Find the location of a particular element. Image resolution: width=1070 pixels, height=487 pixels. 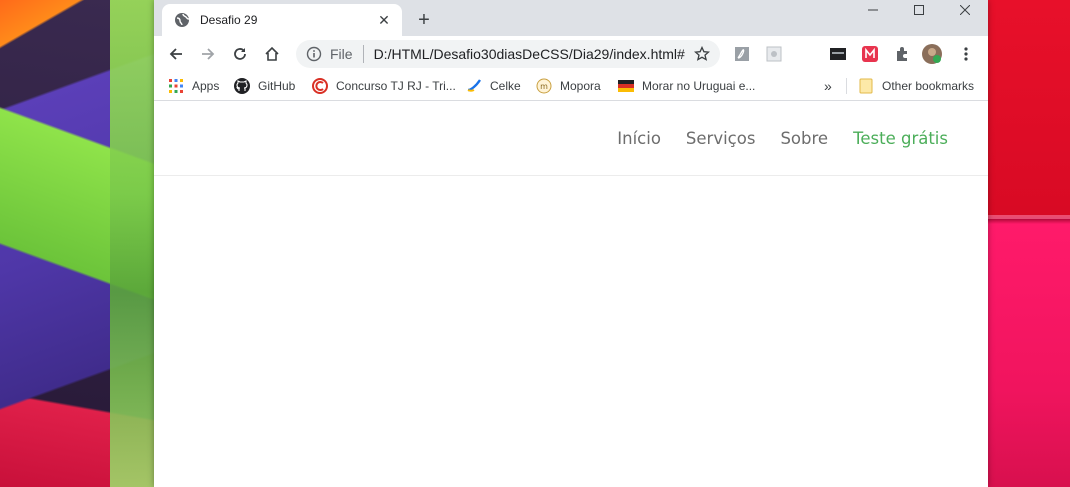

minimize-button is located at coordinates (873, 10).